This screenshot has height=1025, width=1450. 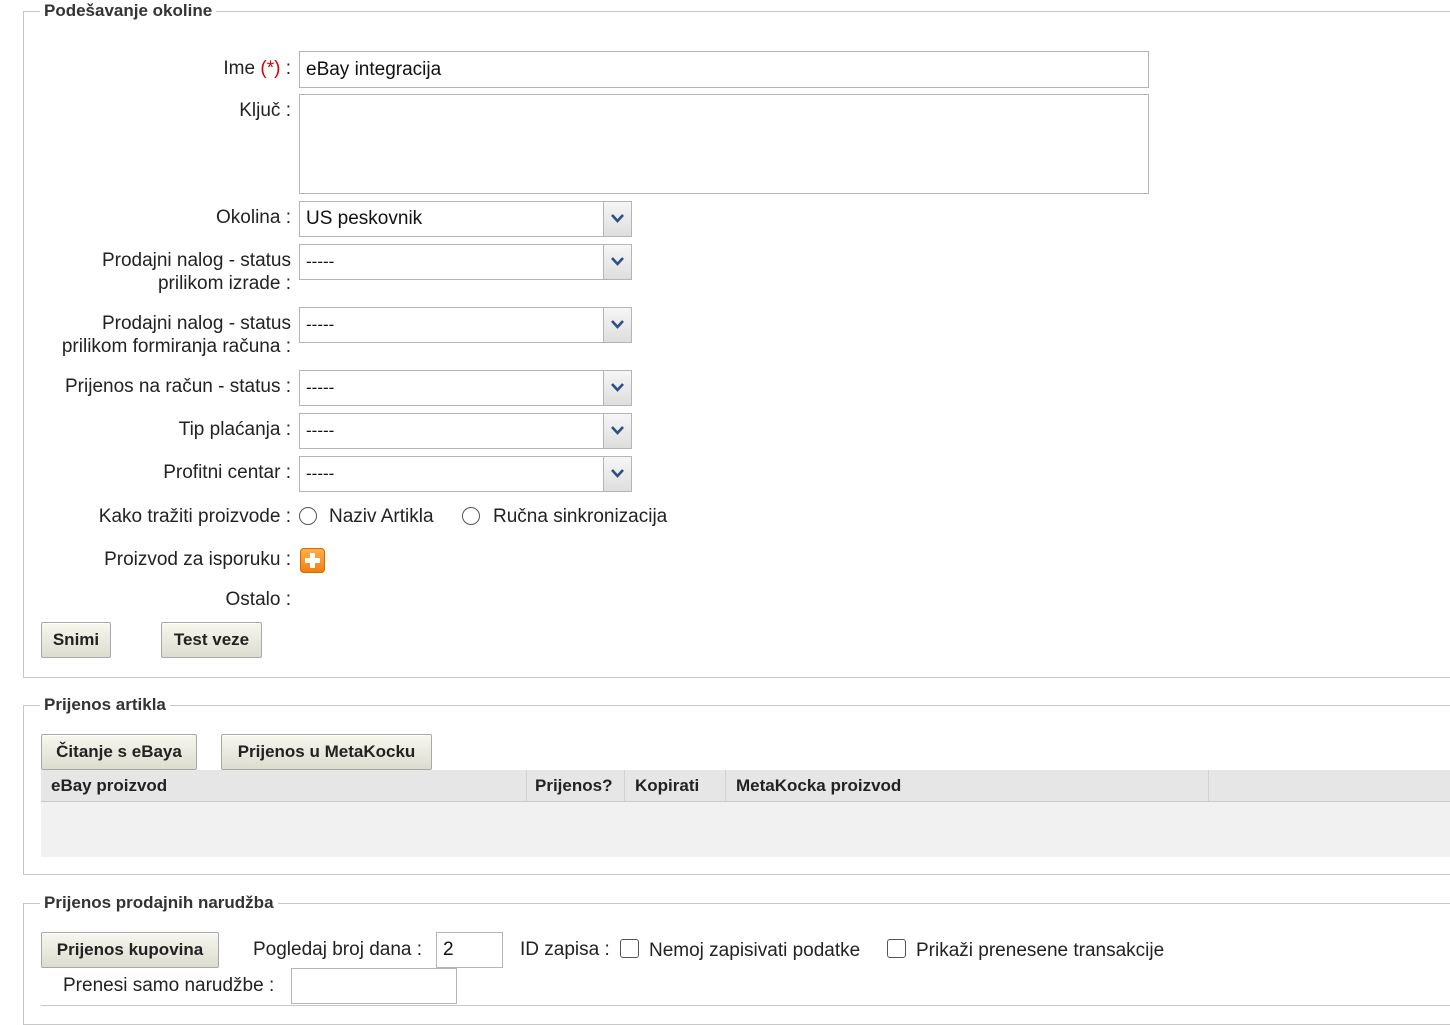 I want to click on column-transfer: Prijenos?, so click(x=576, y=785).